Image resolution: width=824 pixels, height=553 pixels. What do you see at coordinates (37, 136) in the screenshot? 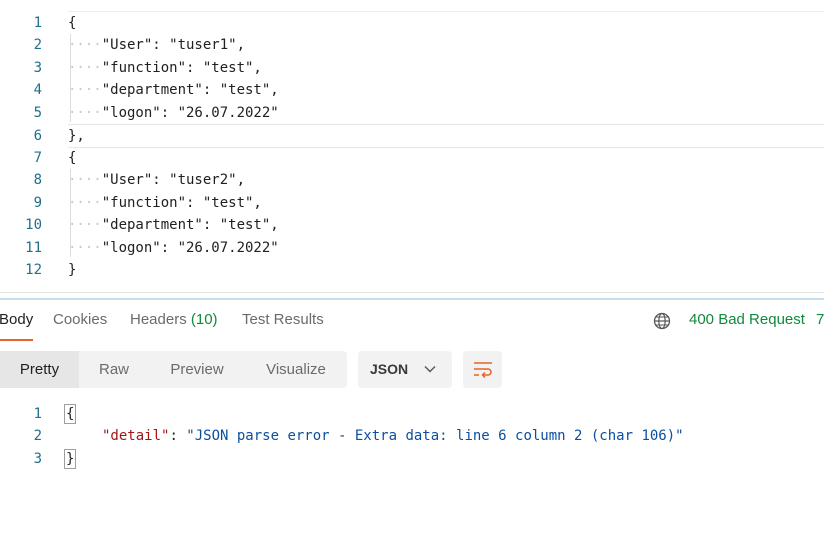
I see `line-number: 6` at bounding box center [37, 136].